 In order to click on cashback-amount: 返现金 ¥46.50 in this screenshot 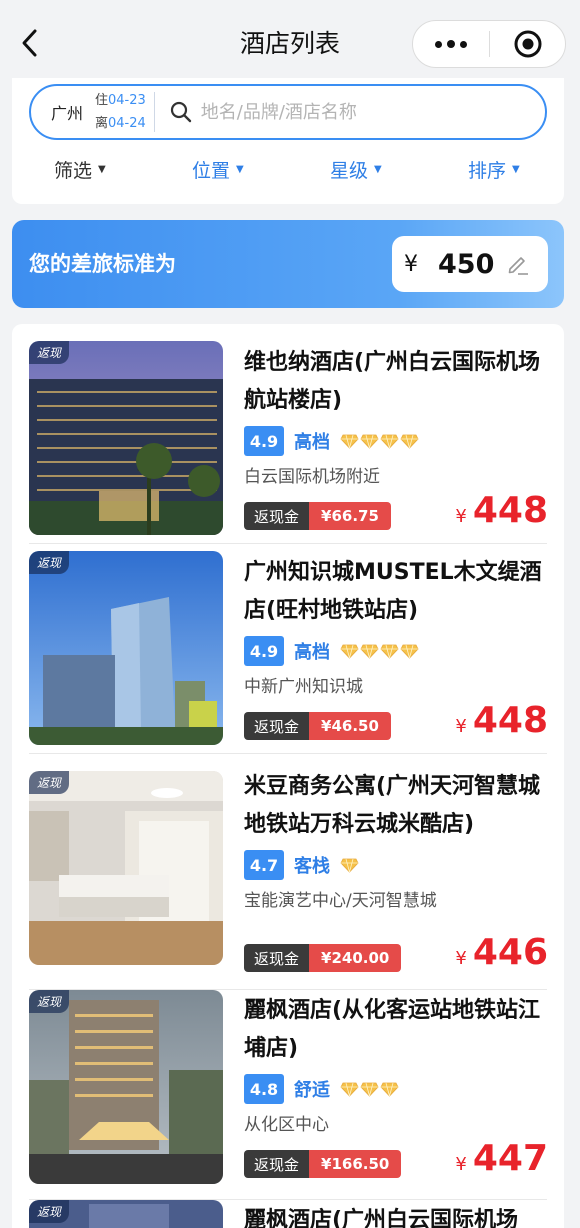, I will do `click(317, 726)`.